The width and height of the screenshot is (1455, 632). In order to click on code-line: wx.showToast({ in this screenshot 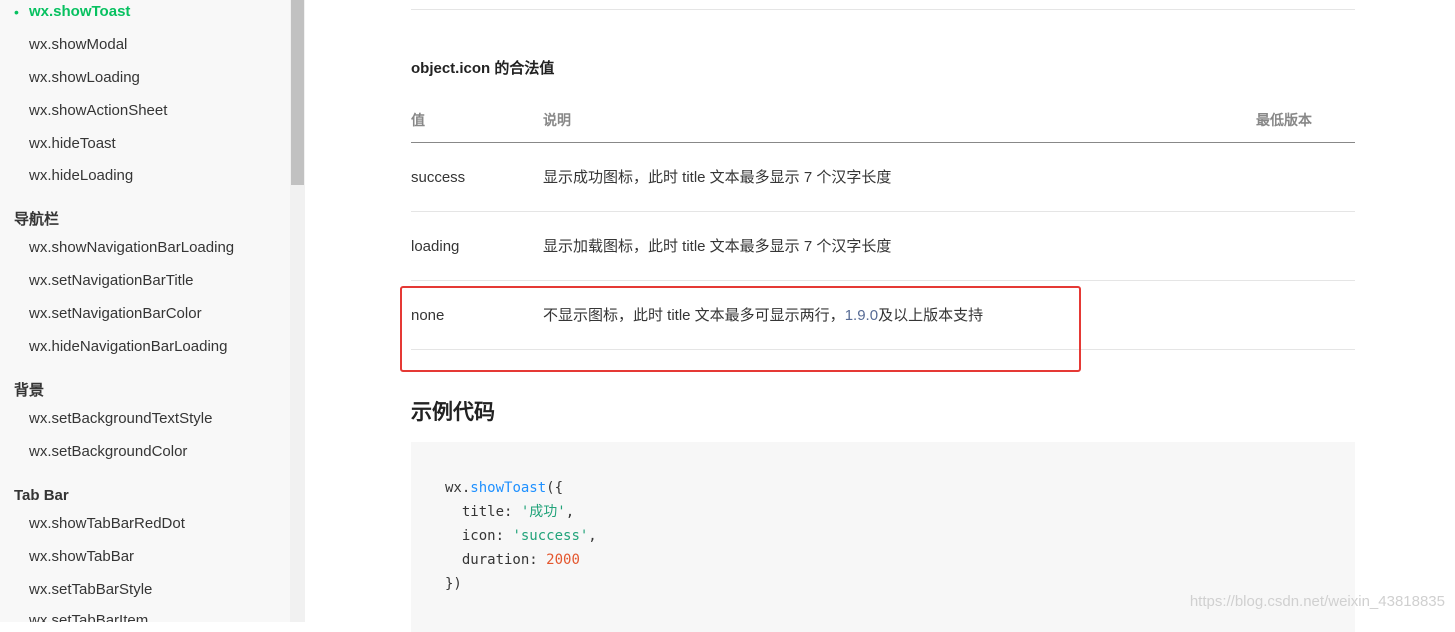, I will do `click(504, 488)`.